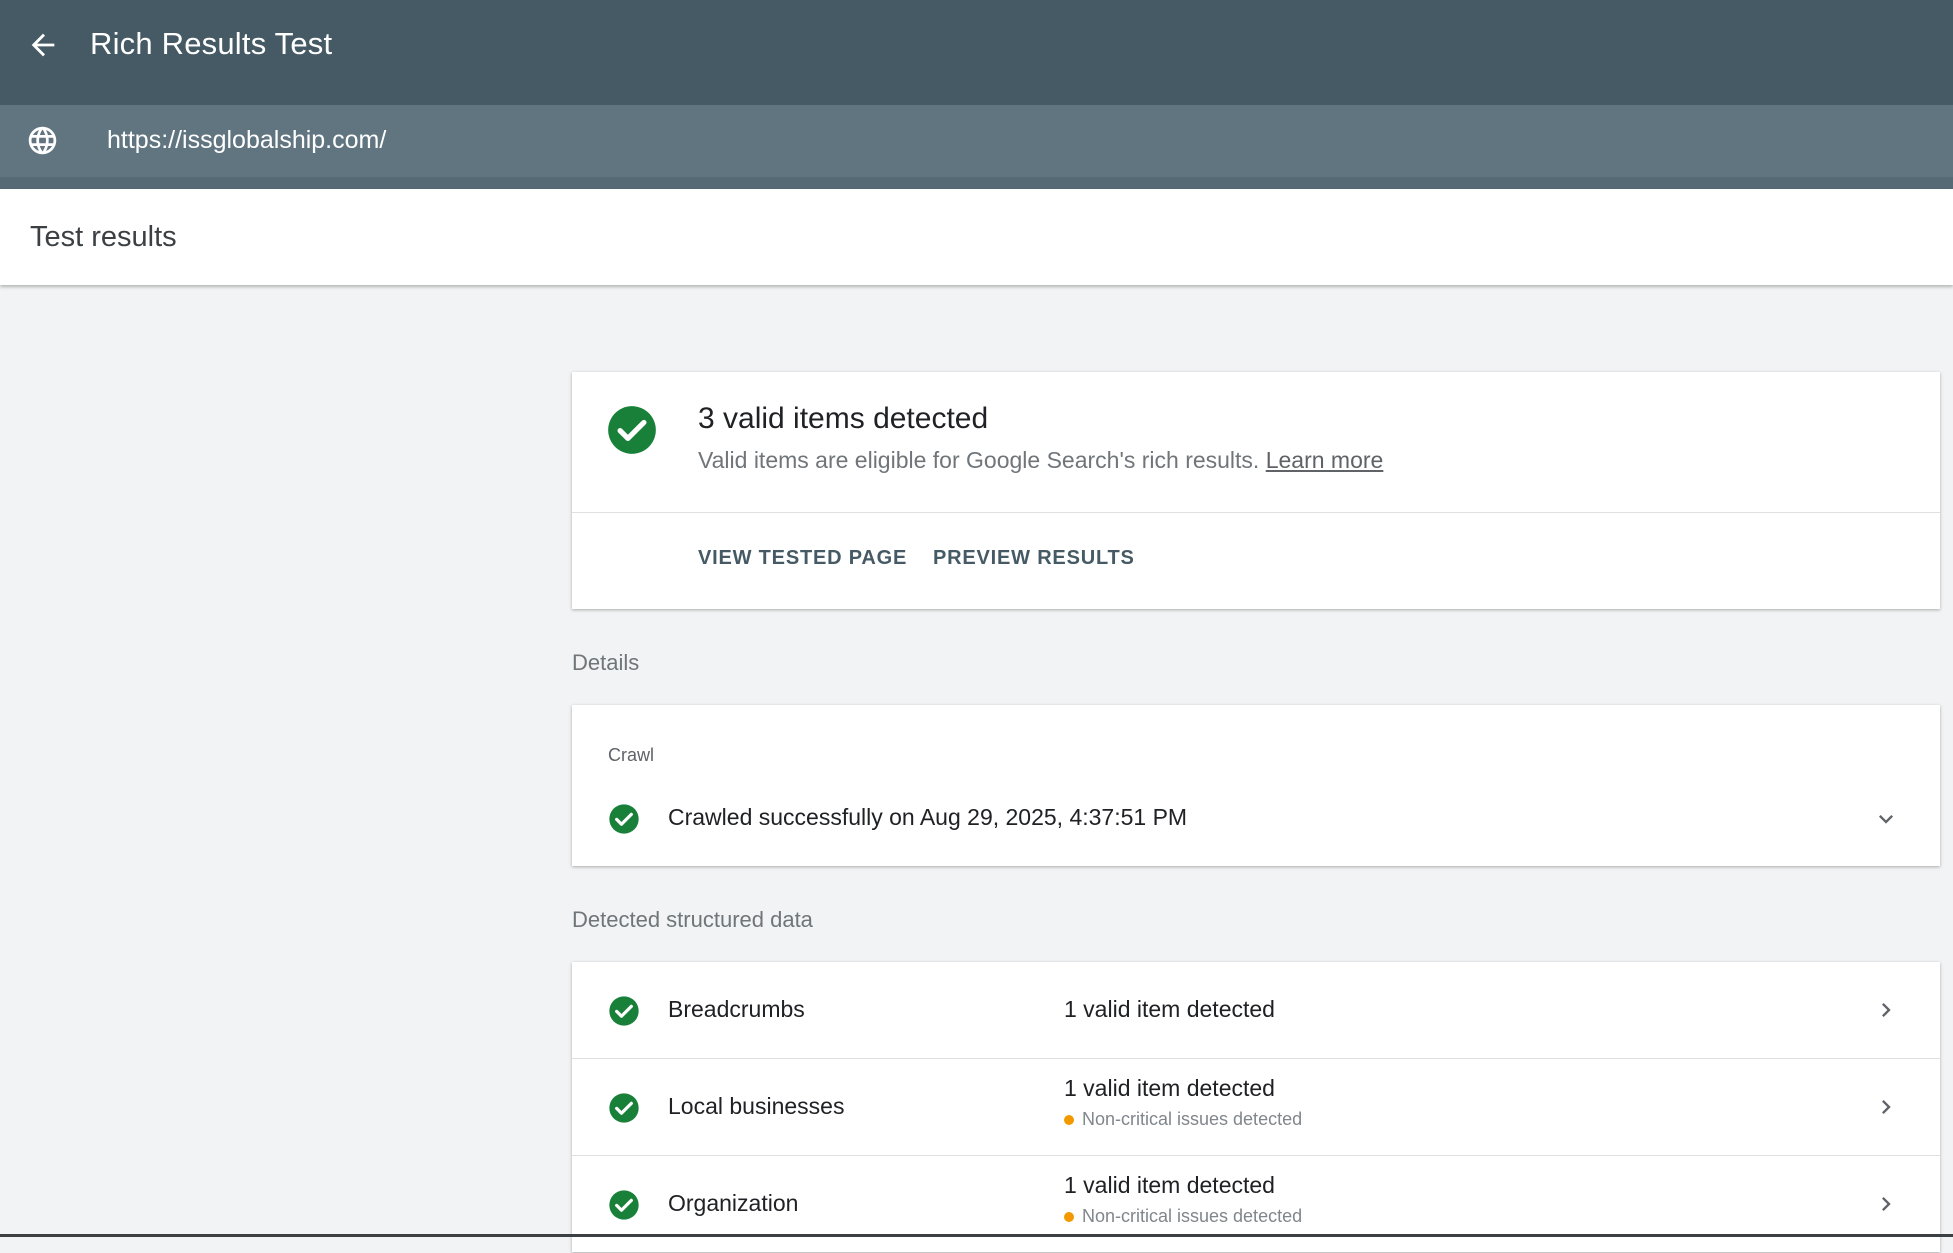  I want to click on back-arrow-icon, so click(43, 45).